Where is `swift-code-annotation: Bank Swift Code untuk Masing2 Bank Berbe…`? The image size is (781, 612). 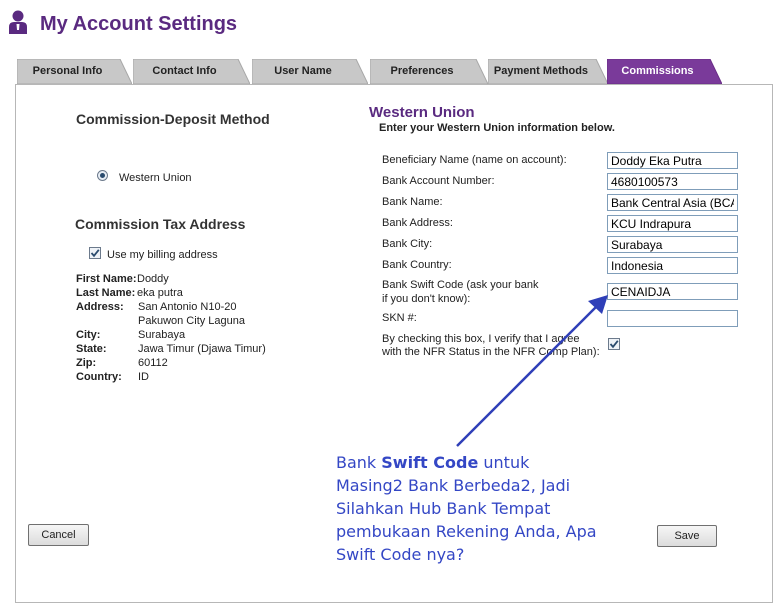 swift-code-annotation: Bank Swift Code untuk Masing2 Bank Berbe… is located at coordinates (467, 508).